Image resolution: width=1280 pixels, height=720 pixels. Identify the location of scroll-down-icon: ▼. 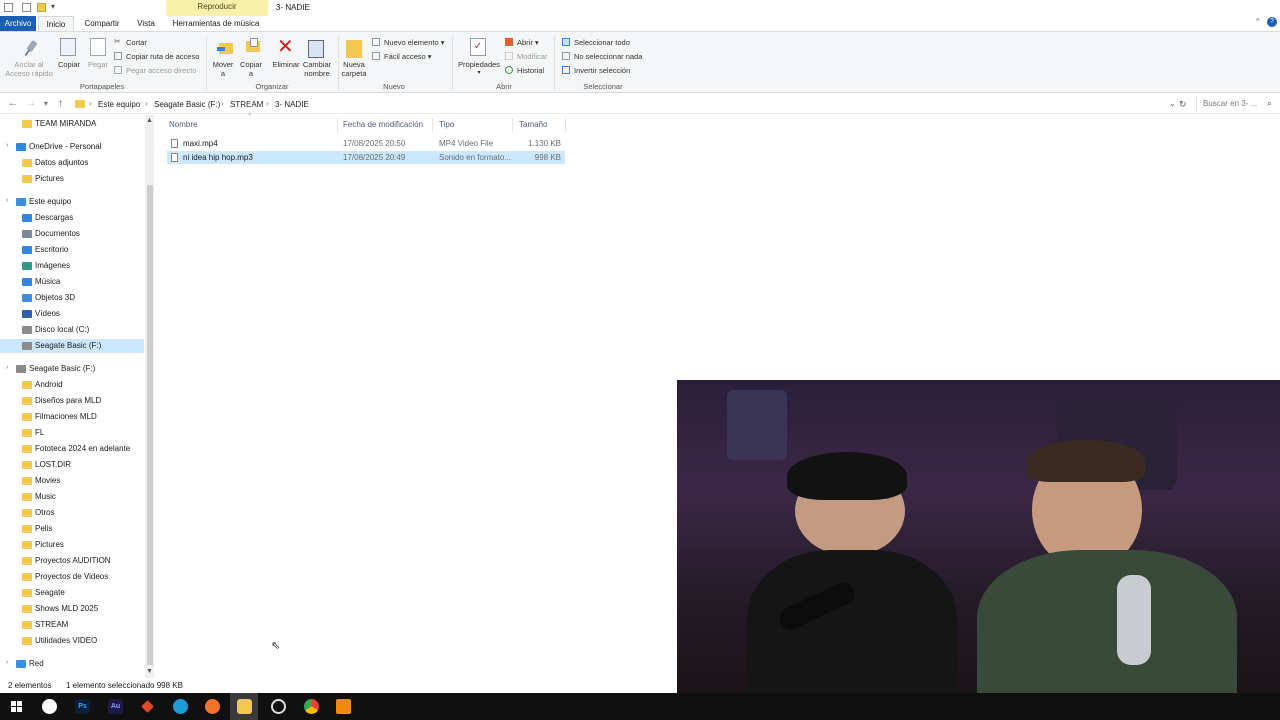
(149, 671).